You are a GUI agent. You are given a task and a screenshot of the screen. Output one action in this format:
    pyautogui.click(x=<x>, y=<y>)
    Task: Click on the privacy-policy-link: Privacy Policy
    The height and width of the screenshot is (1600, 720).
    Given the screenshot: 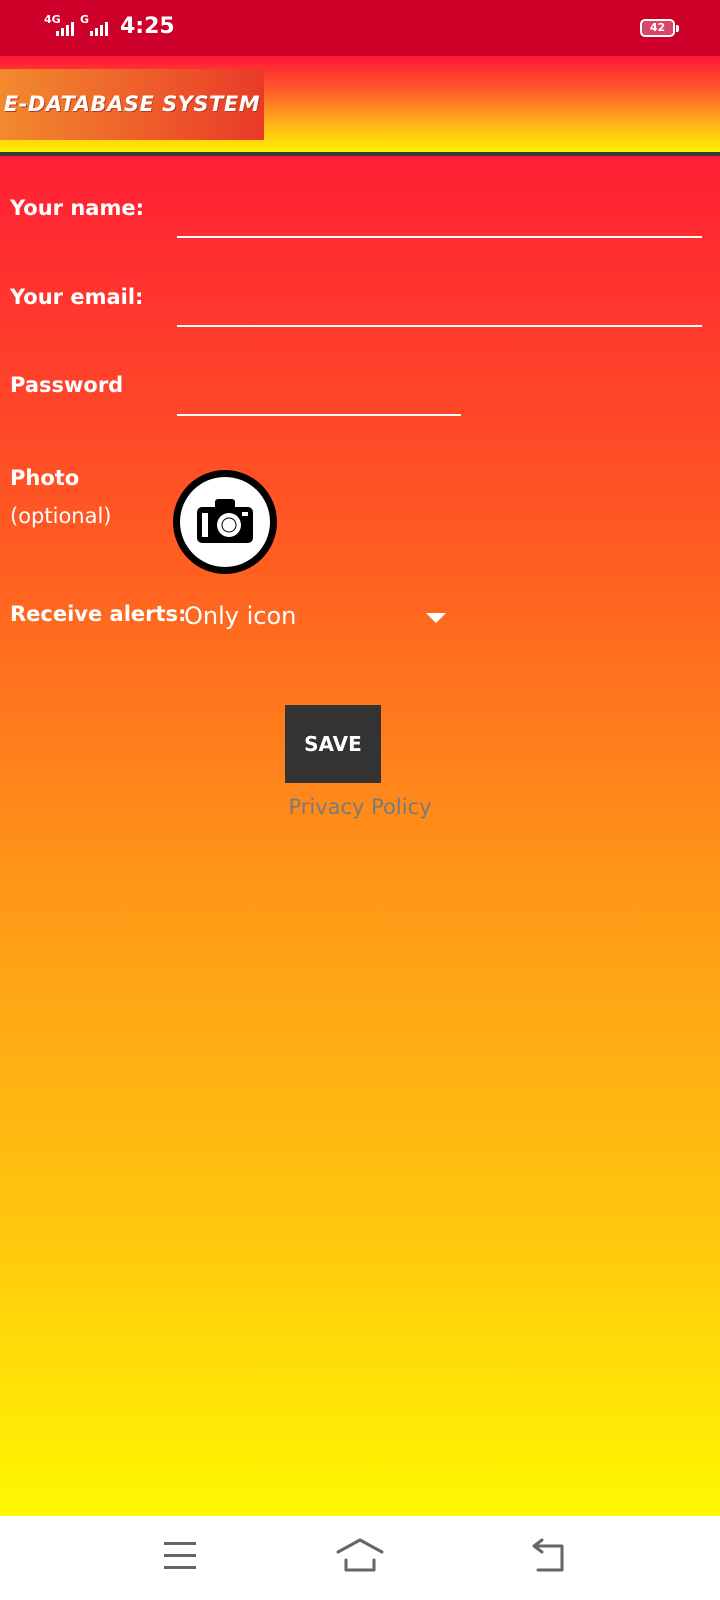 What is the action you would take?
    pyautogui.click(x=360, y=807)
    